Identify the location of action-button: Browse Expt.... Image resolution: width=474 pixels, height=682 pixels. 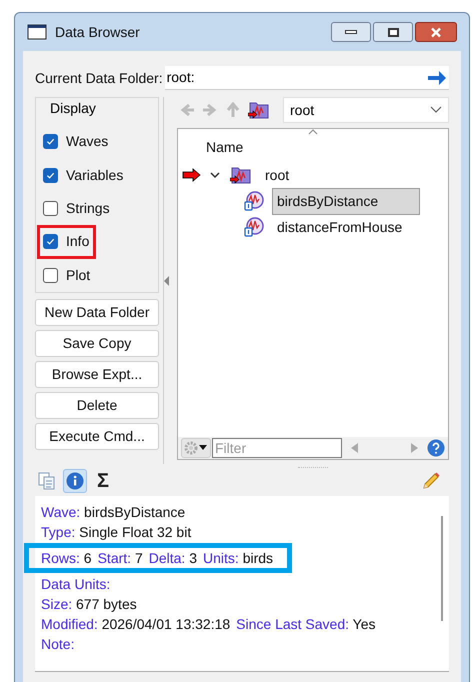
(97, 374).